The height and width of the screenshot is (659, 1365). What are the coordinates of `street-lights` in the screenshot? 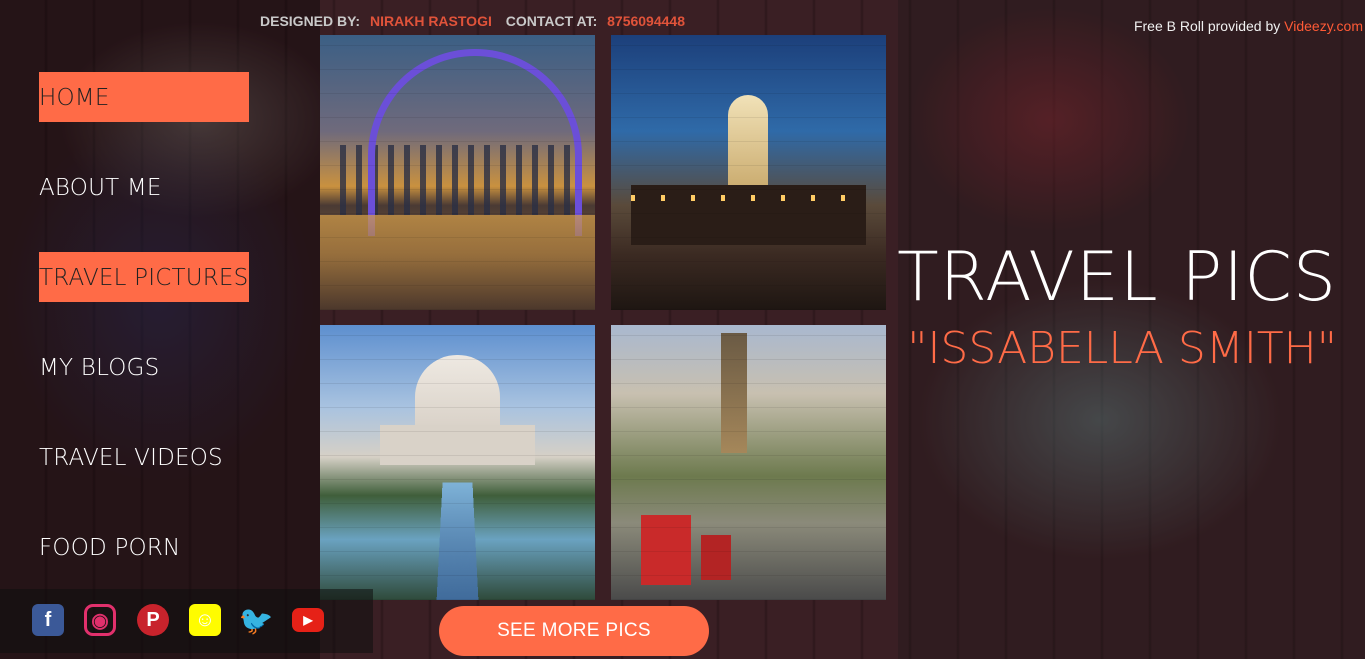 It's located at (748, 198).